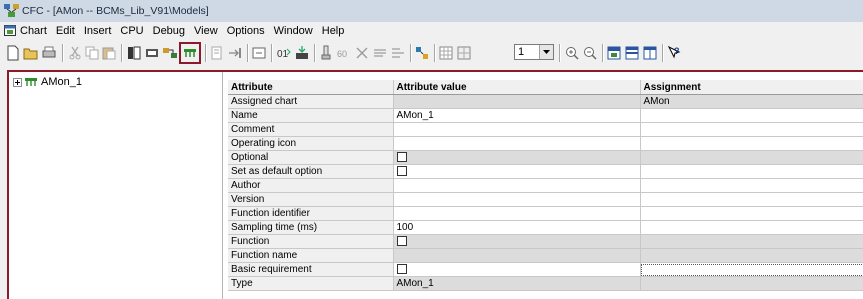 Image resolution: width=863 pixels, height=299 pixels. I want to click on table-row: Comment, so click(545, 129).